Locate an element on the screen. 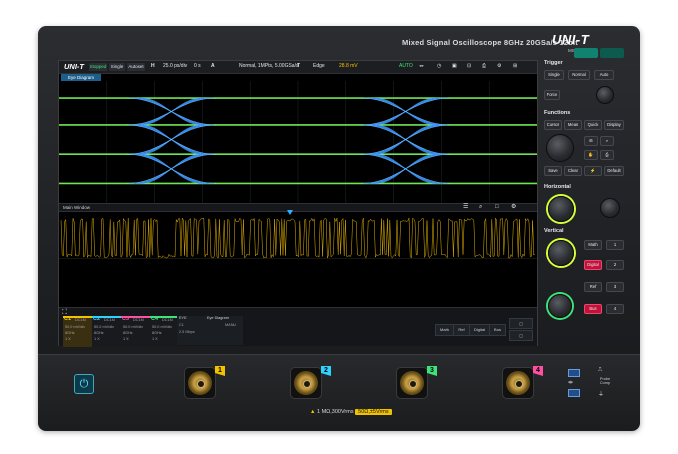 The height and width of the screenshot is (454, 678). probe-comp-icon: ⎍ is located at coordinates (600, 370).